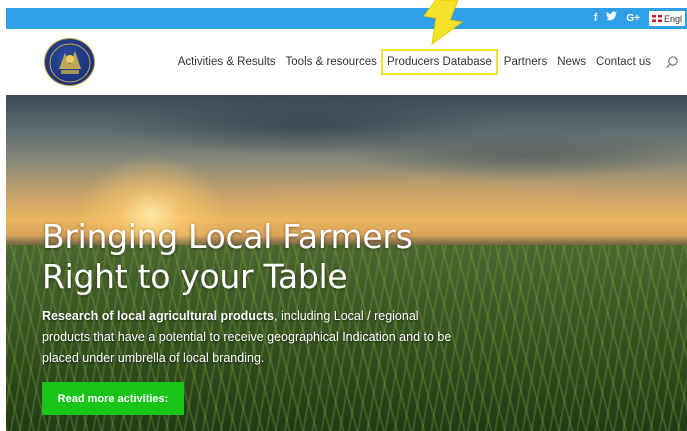 The image size is (687, 431). What do you see at coordinates (672, 18) in the screenshot?
I see `language-label: Engl` at bounding box center [672, 18].